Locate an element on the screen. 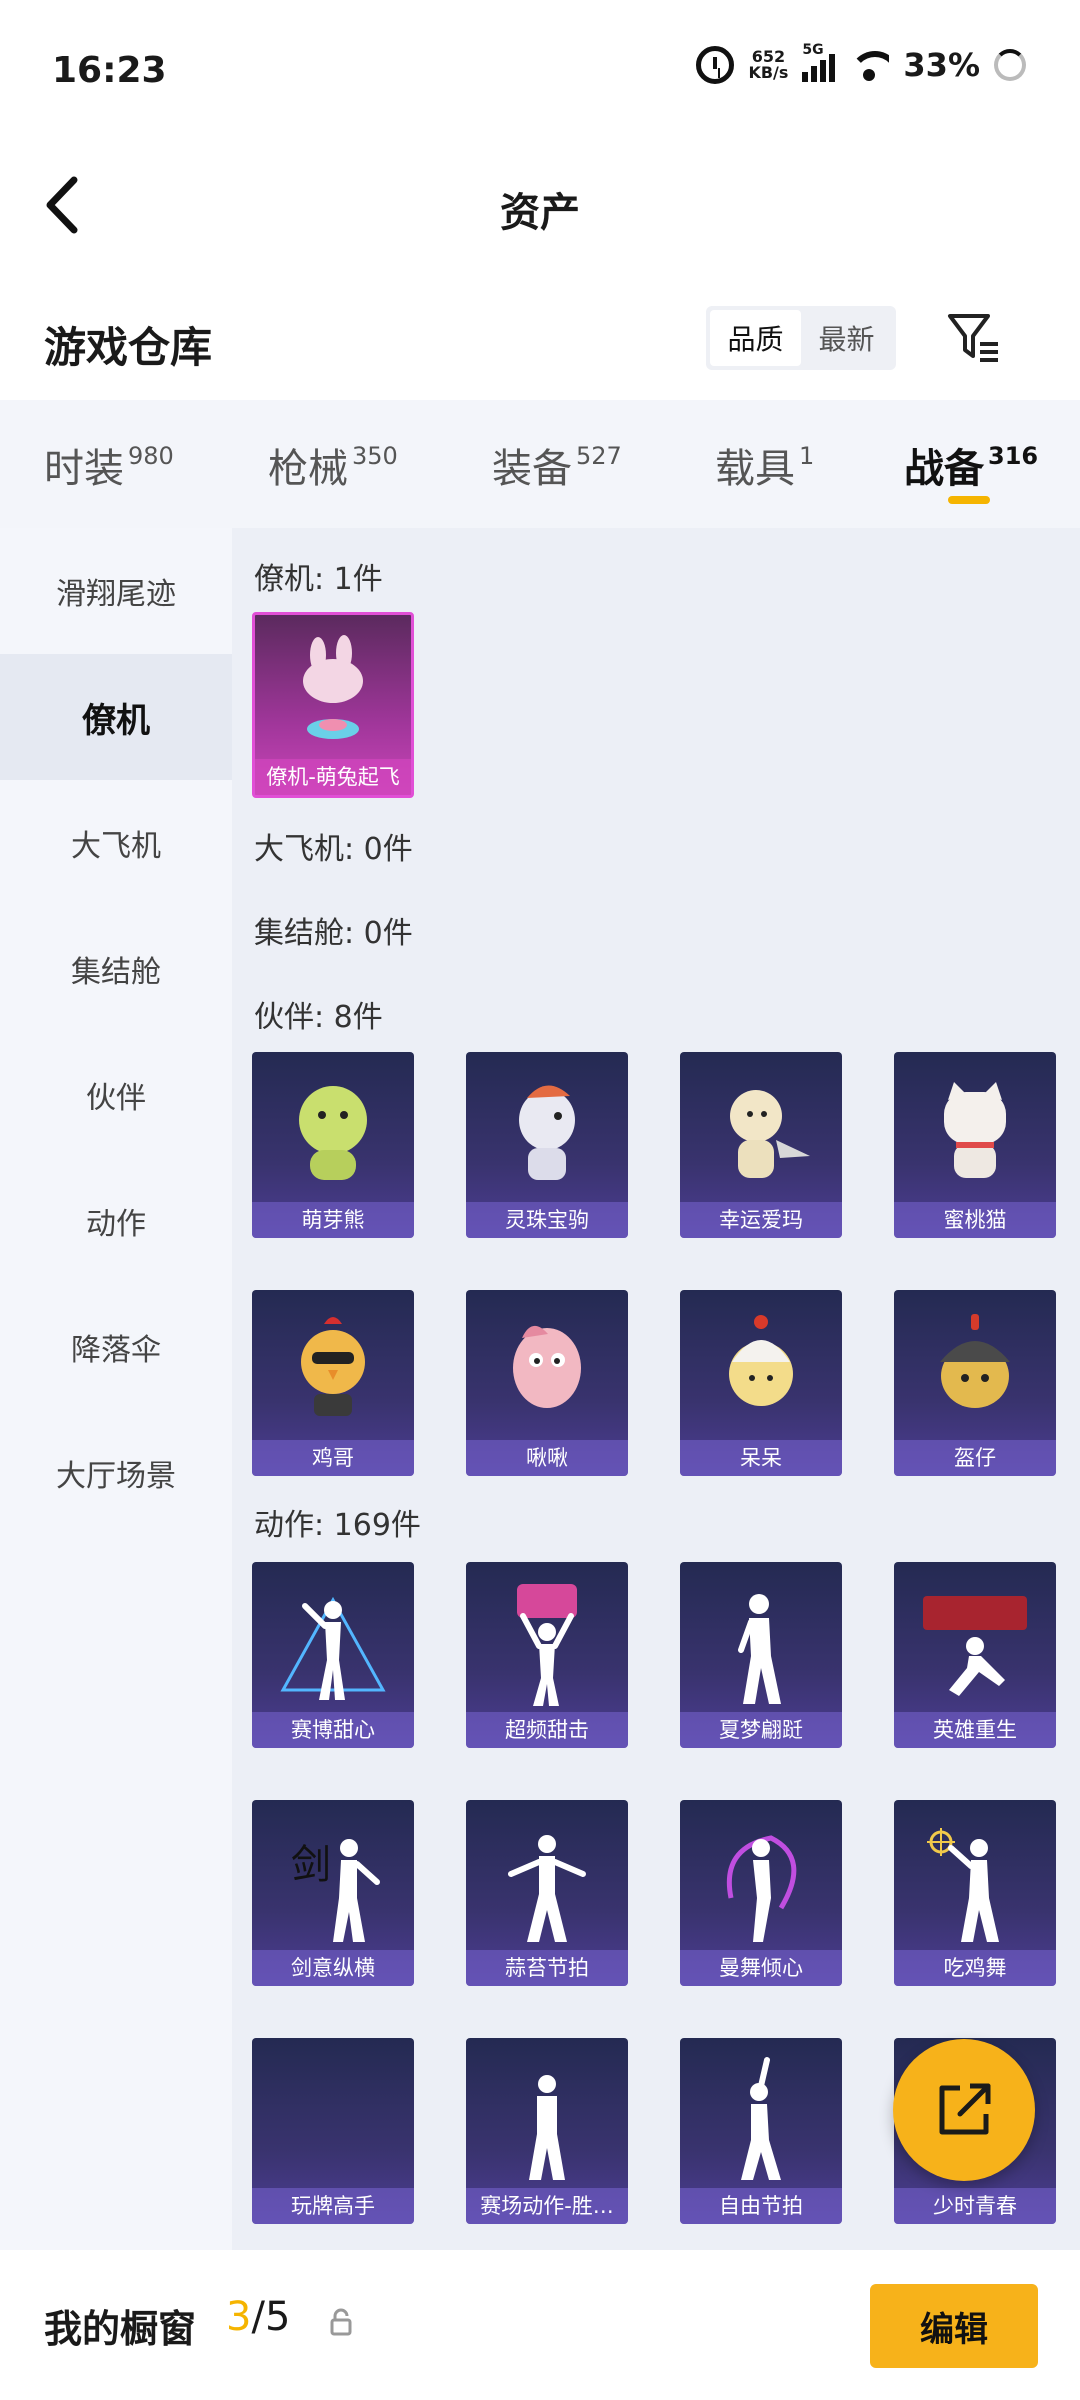  dancer-sign-icon is located at coordinates (547, 1645).